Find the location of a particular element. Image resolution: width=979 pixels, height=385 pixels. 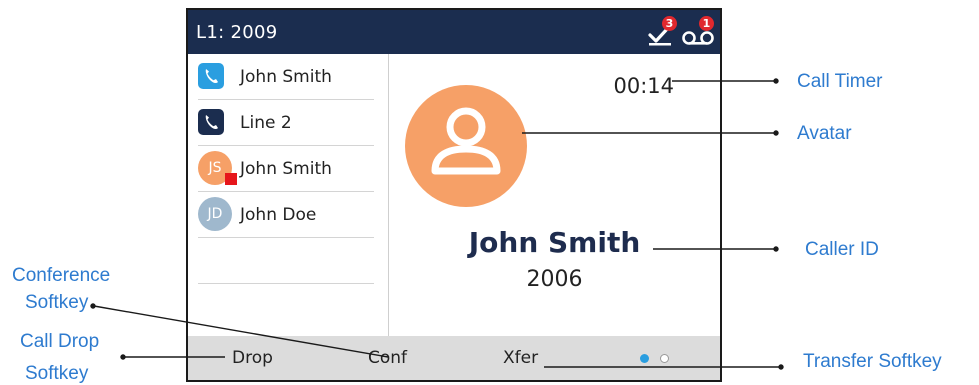

call-drop-softkey-callout-line2: Softkey is located at coordinates (57, 373).